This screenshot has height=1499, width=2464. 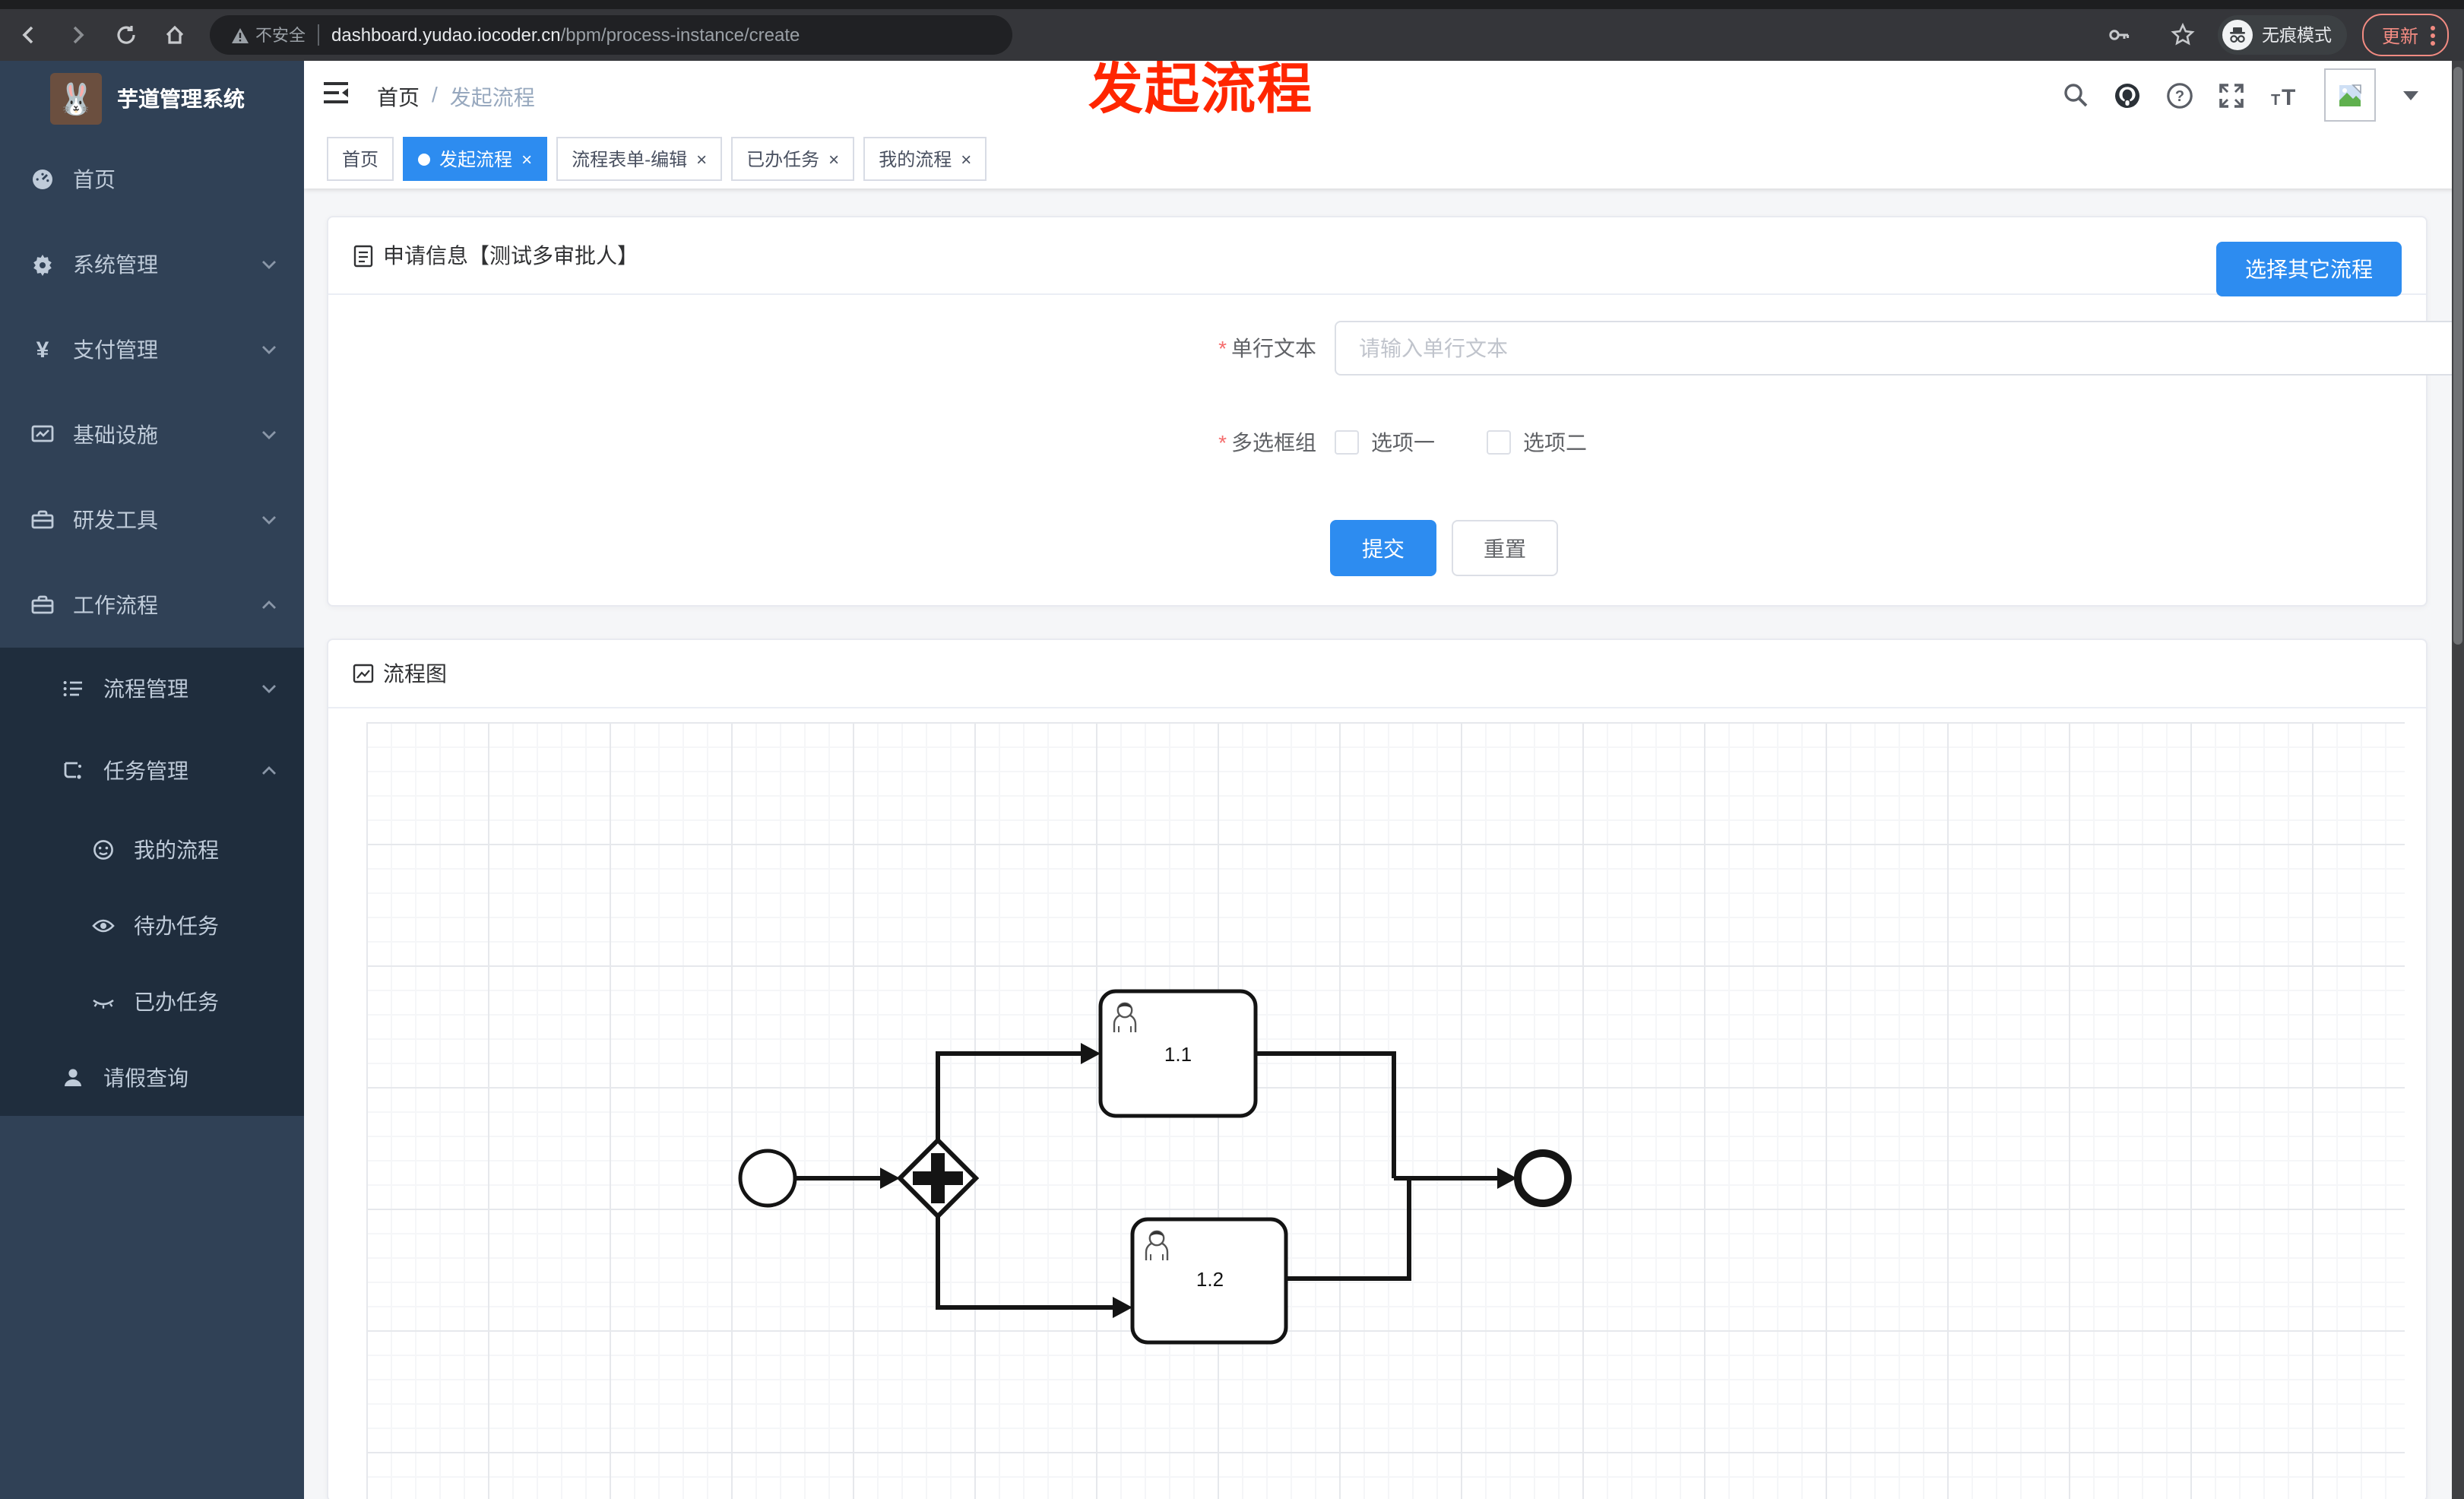 I want to click on avatar, so click(x=2350, y=95).